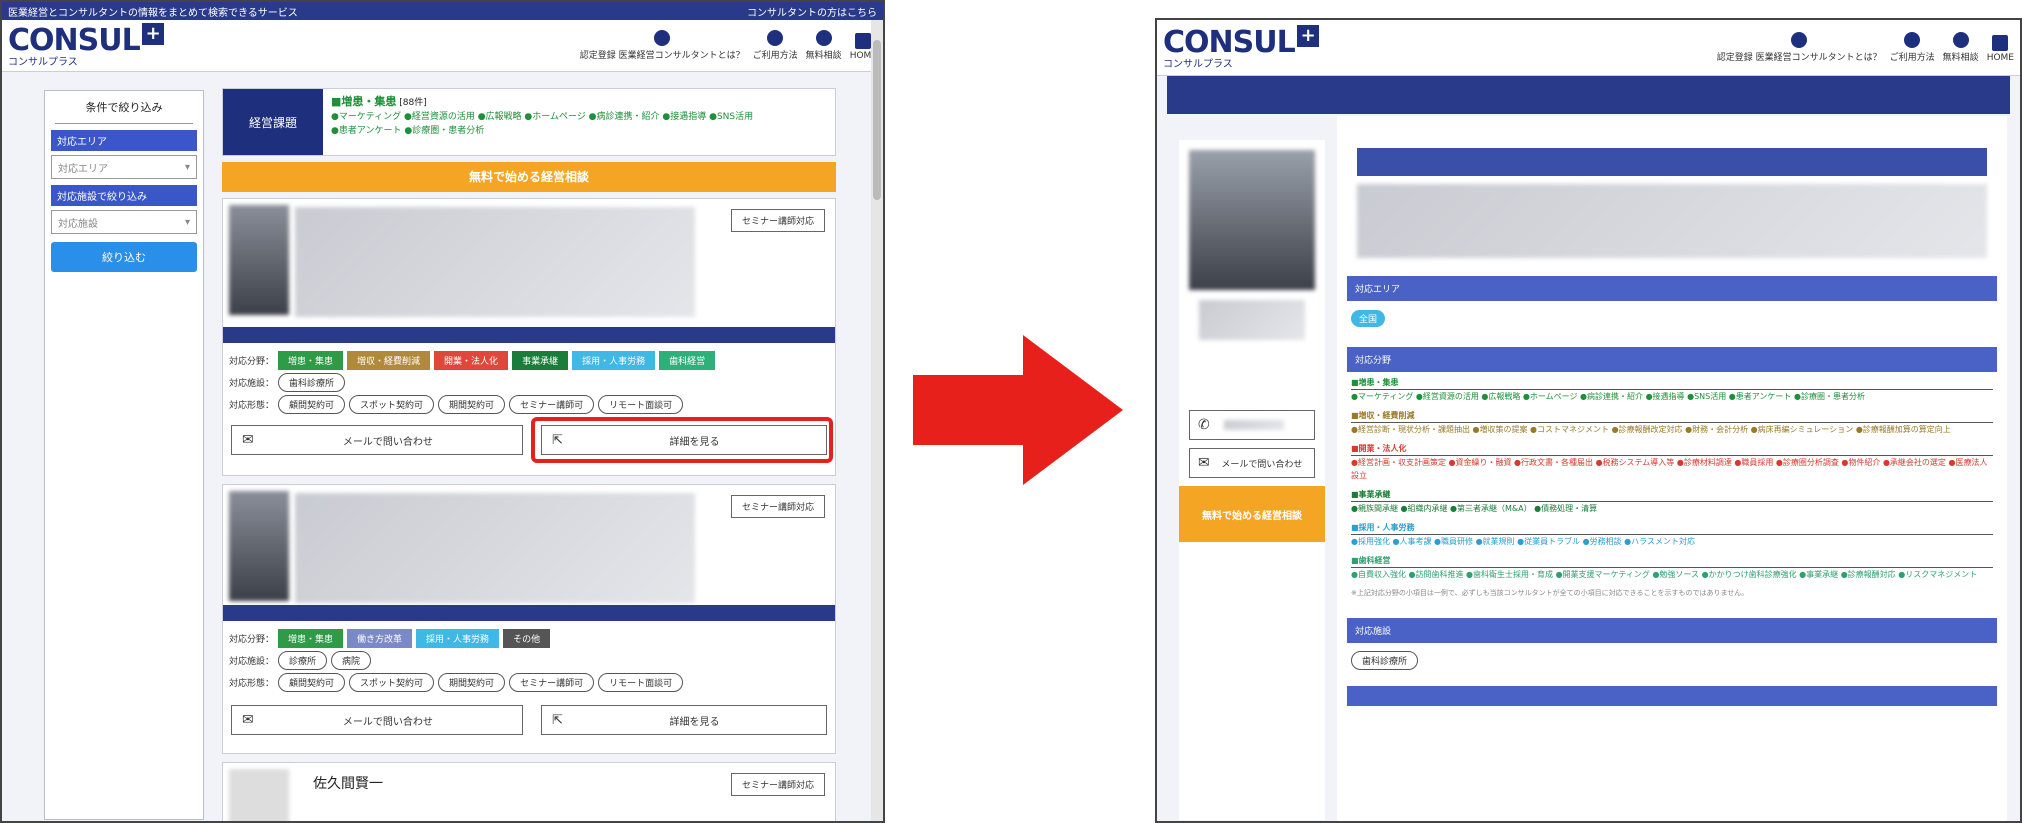 The width and height of the screenshot is (2022, 823). Describe the element at coordinates (540, 360) in the screenshot. I see `field-pill: 事業承継` at that location.